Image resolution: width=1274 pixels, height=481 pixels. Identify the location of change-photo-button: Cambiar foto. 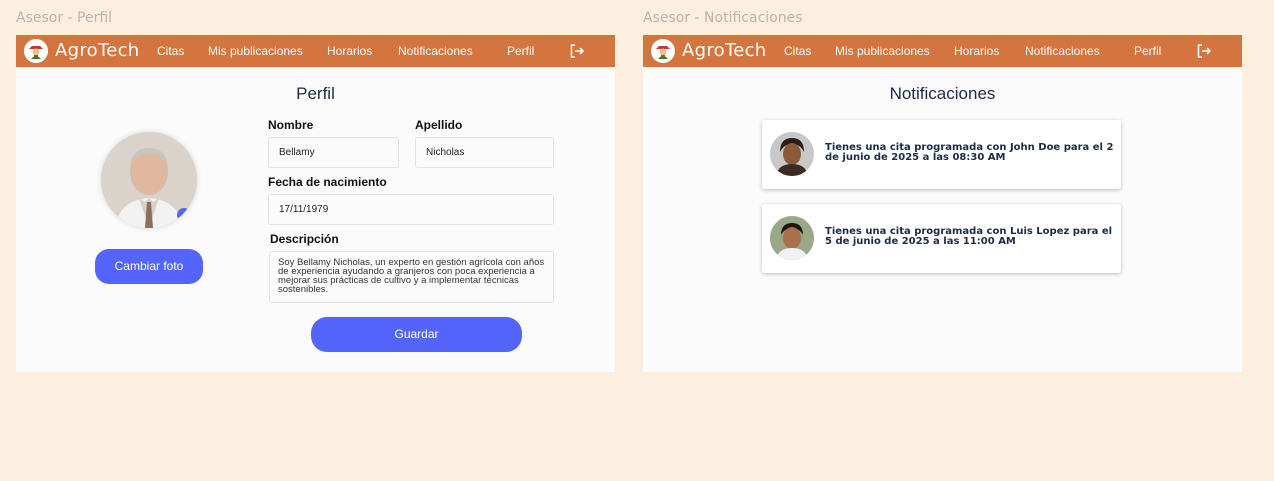
(149, 266).